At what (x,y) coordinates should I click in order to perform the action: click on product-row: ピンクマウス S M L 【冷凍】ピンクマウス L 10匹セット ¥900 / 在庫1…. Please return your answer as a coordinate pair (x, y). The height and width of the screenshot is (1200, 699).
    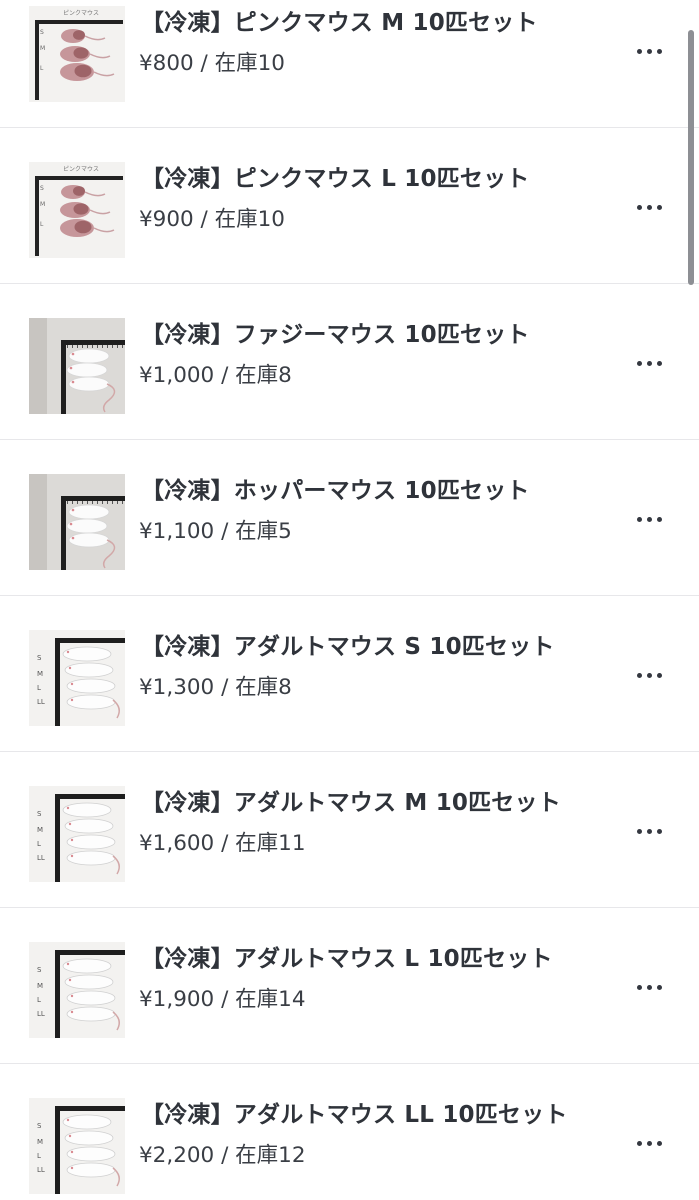
    Looking at the image, I should click on (349, 206).